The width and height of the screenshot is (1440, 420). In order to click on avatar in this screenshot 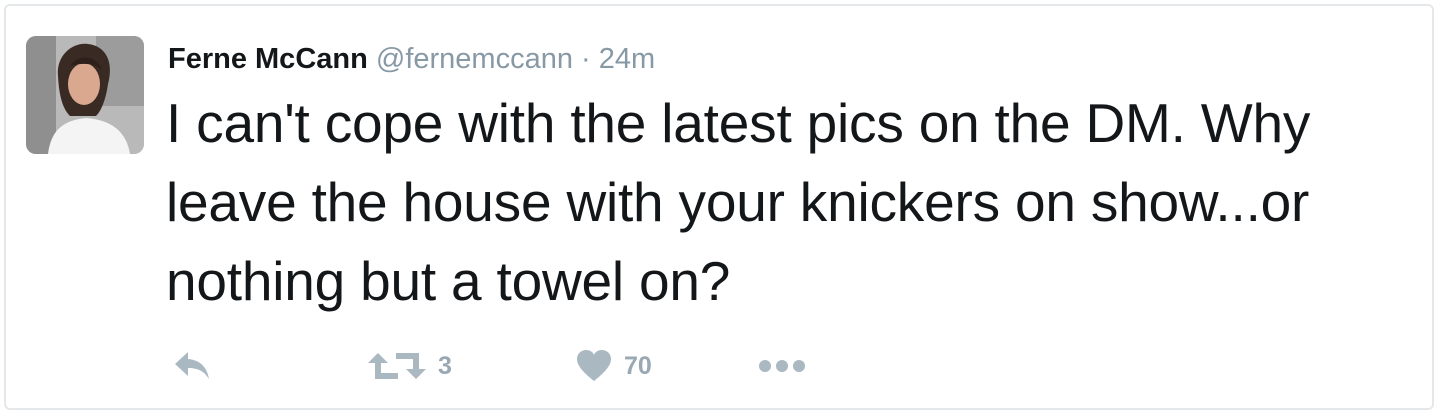, I will do `click(85, 95)`.